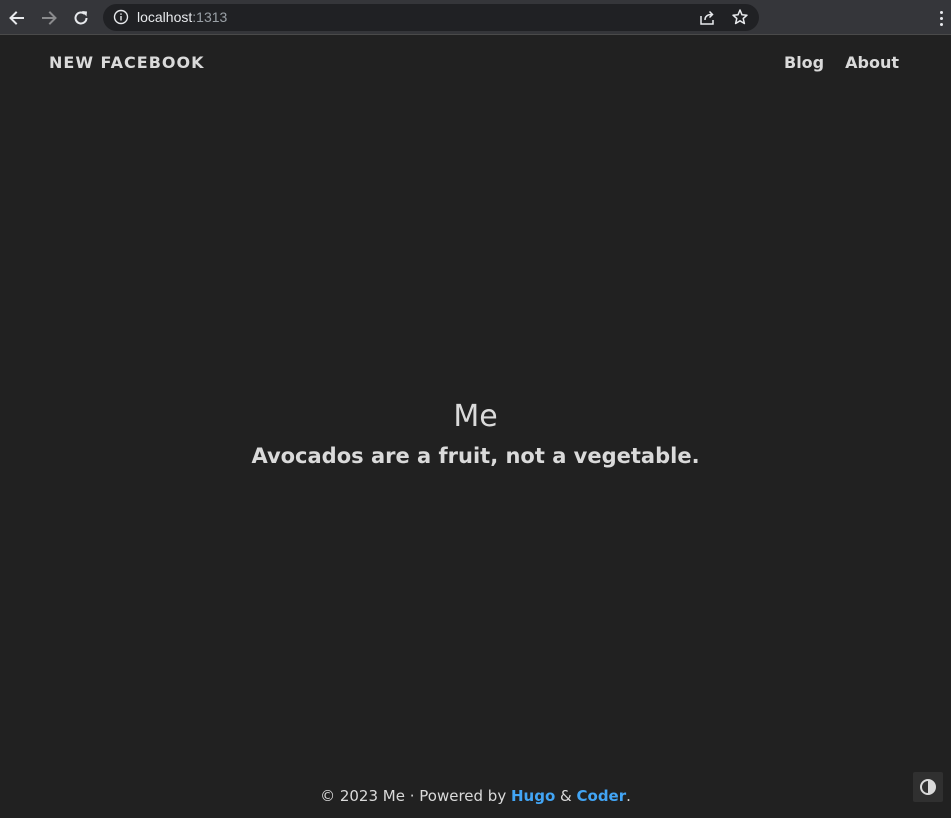 The height and width of the screenshot is (818, 951). I want to click on theme-toggle-button, so click(928, 787).